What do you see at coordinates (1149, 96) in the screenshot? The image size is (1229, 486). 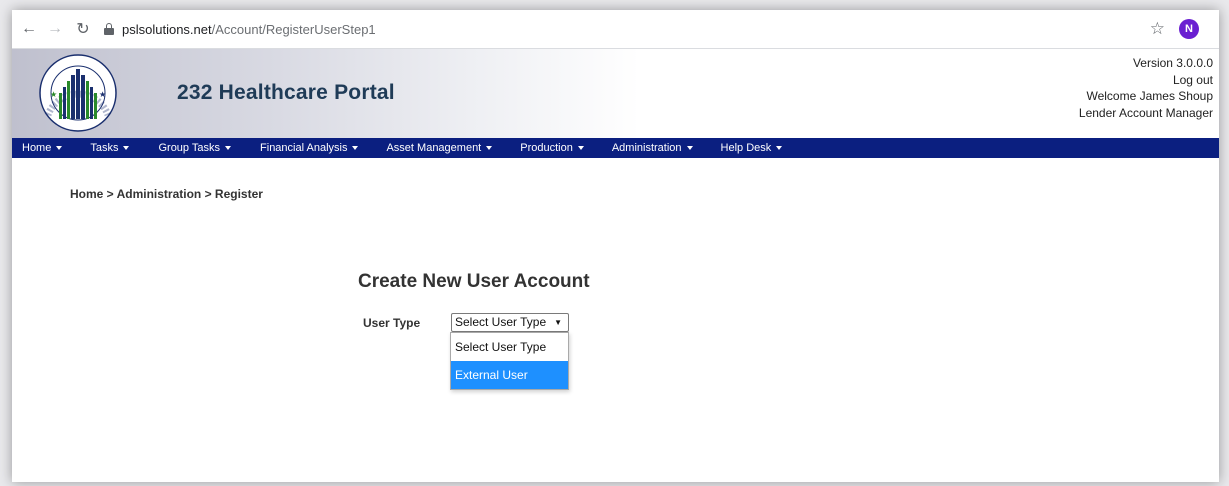 I see `welcome-text: Welcome James Shoup` at bounding box center [1149, 96].